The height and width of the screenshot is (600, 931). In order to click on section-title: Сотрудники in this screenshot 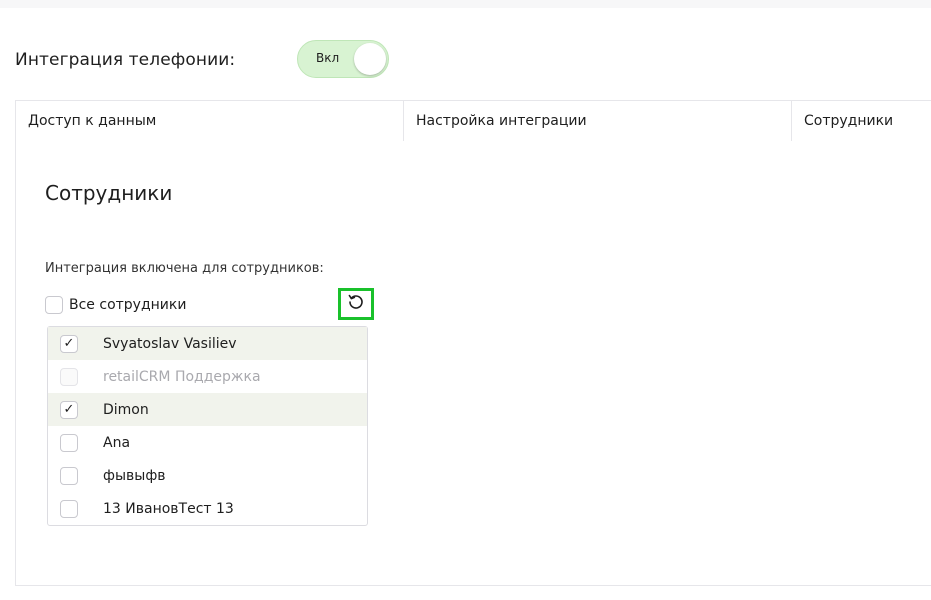, I will do `click(109, 193)`.